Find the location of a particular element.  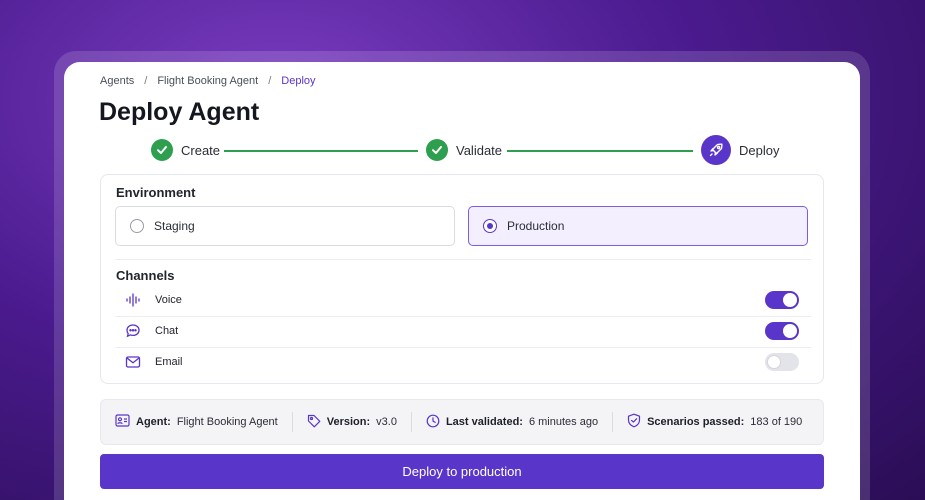

summary-agent: Agent: Flight Booking Agent is located at coordinates (196, 422).